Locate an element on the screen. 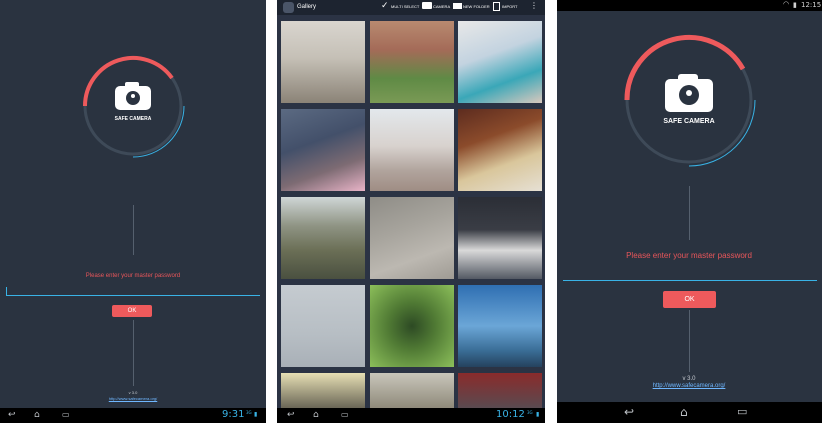 The height and width of the screenshot is (423, 822). checkmark-icon: ✓ is located at coordinates (385, 6).